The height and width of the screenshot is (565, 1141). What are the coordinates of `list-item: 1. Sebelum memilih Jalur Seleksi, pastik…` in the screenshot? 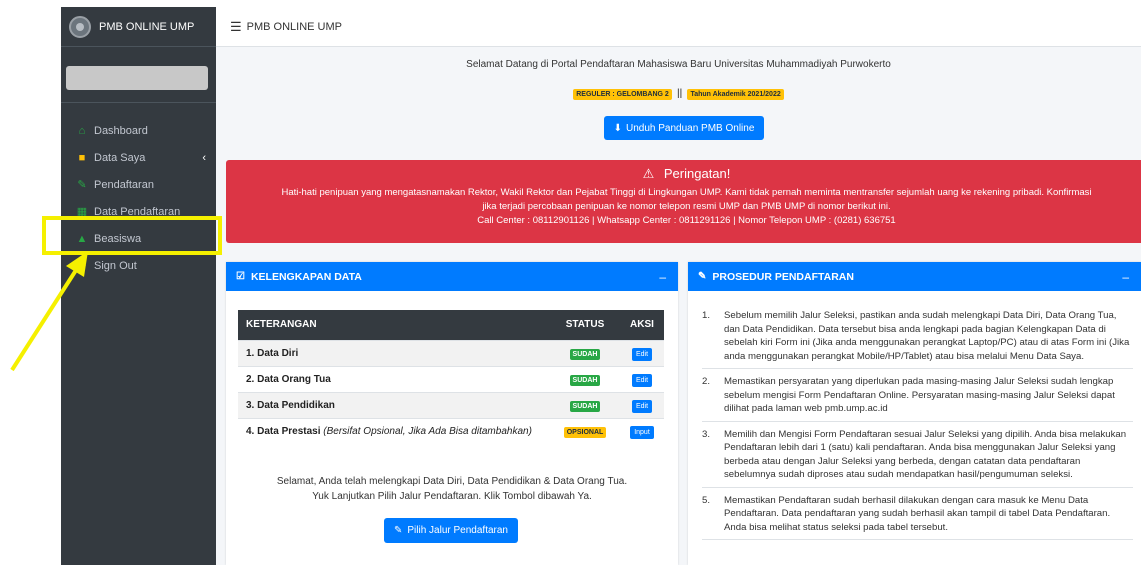 It's located at (917, 339).